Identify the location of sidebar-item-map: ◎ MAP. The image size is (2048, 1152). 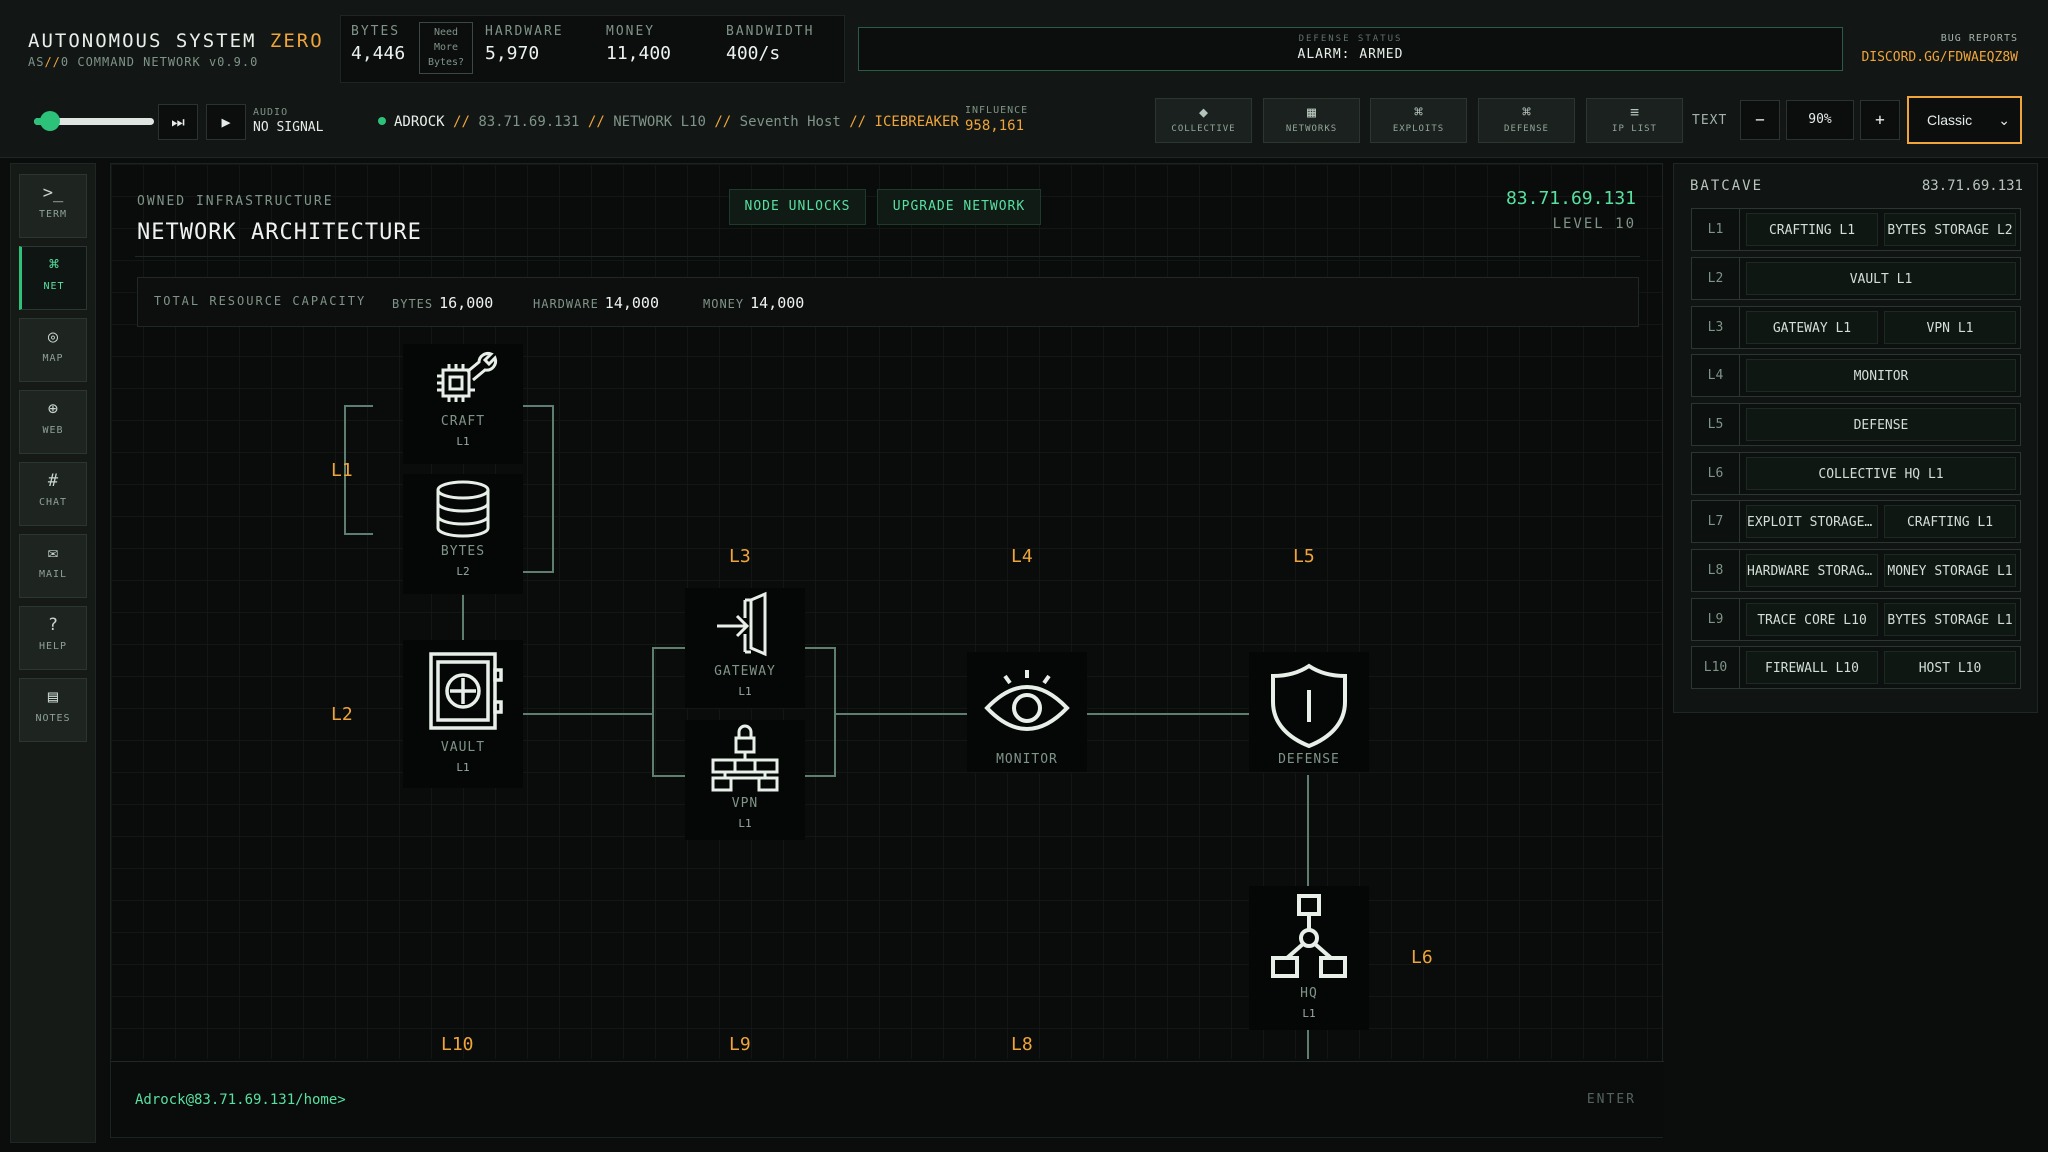
(53, 350).